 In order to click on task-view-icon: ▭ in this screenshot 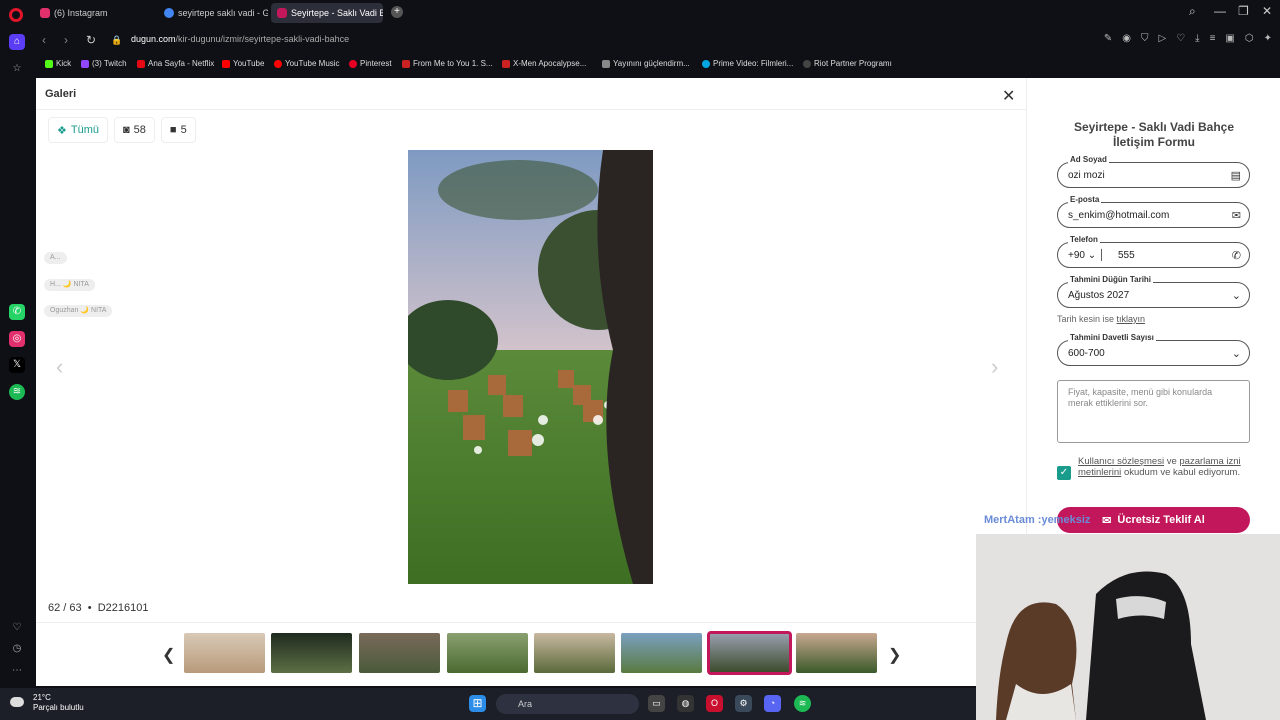, I will do `click(656, 703)`.